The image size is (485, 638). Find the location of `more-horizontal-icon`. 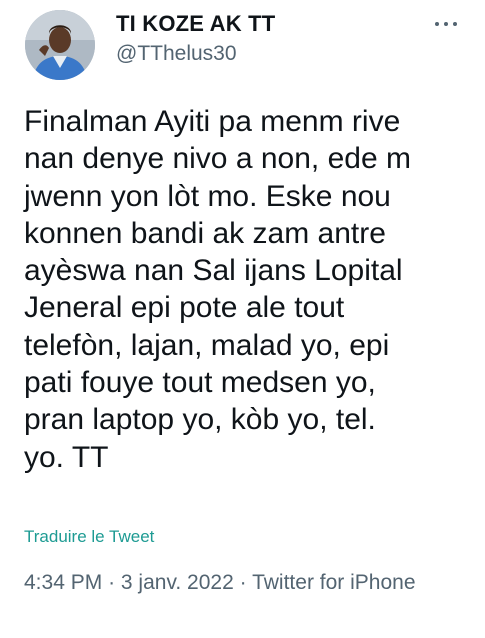

more-horizontal-icon is located at coordinates (446, 24).